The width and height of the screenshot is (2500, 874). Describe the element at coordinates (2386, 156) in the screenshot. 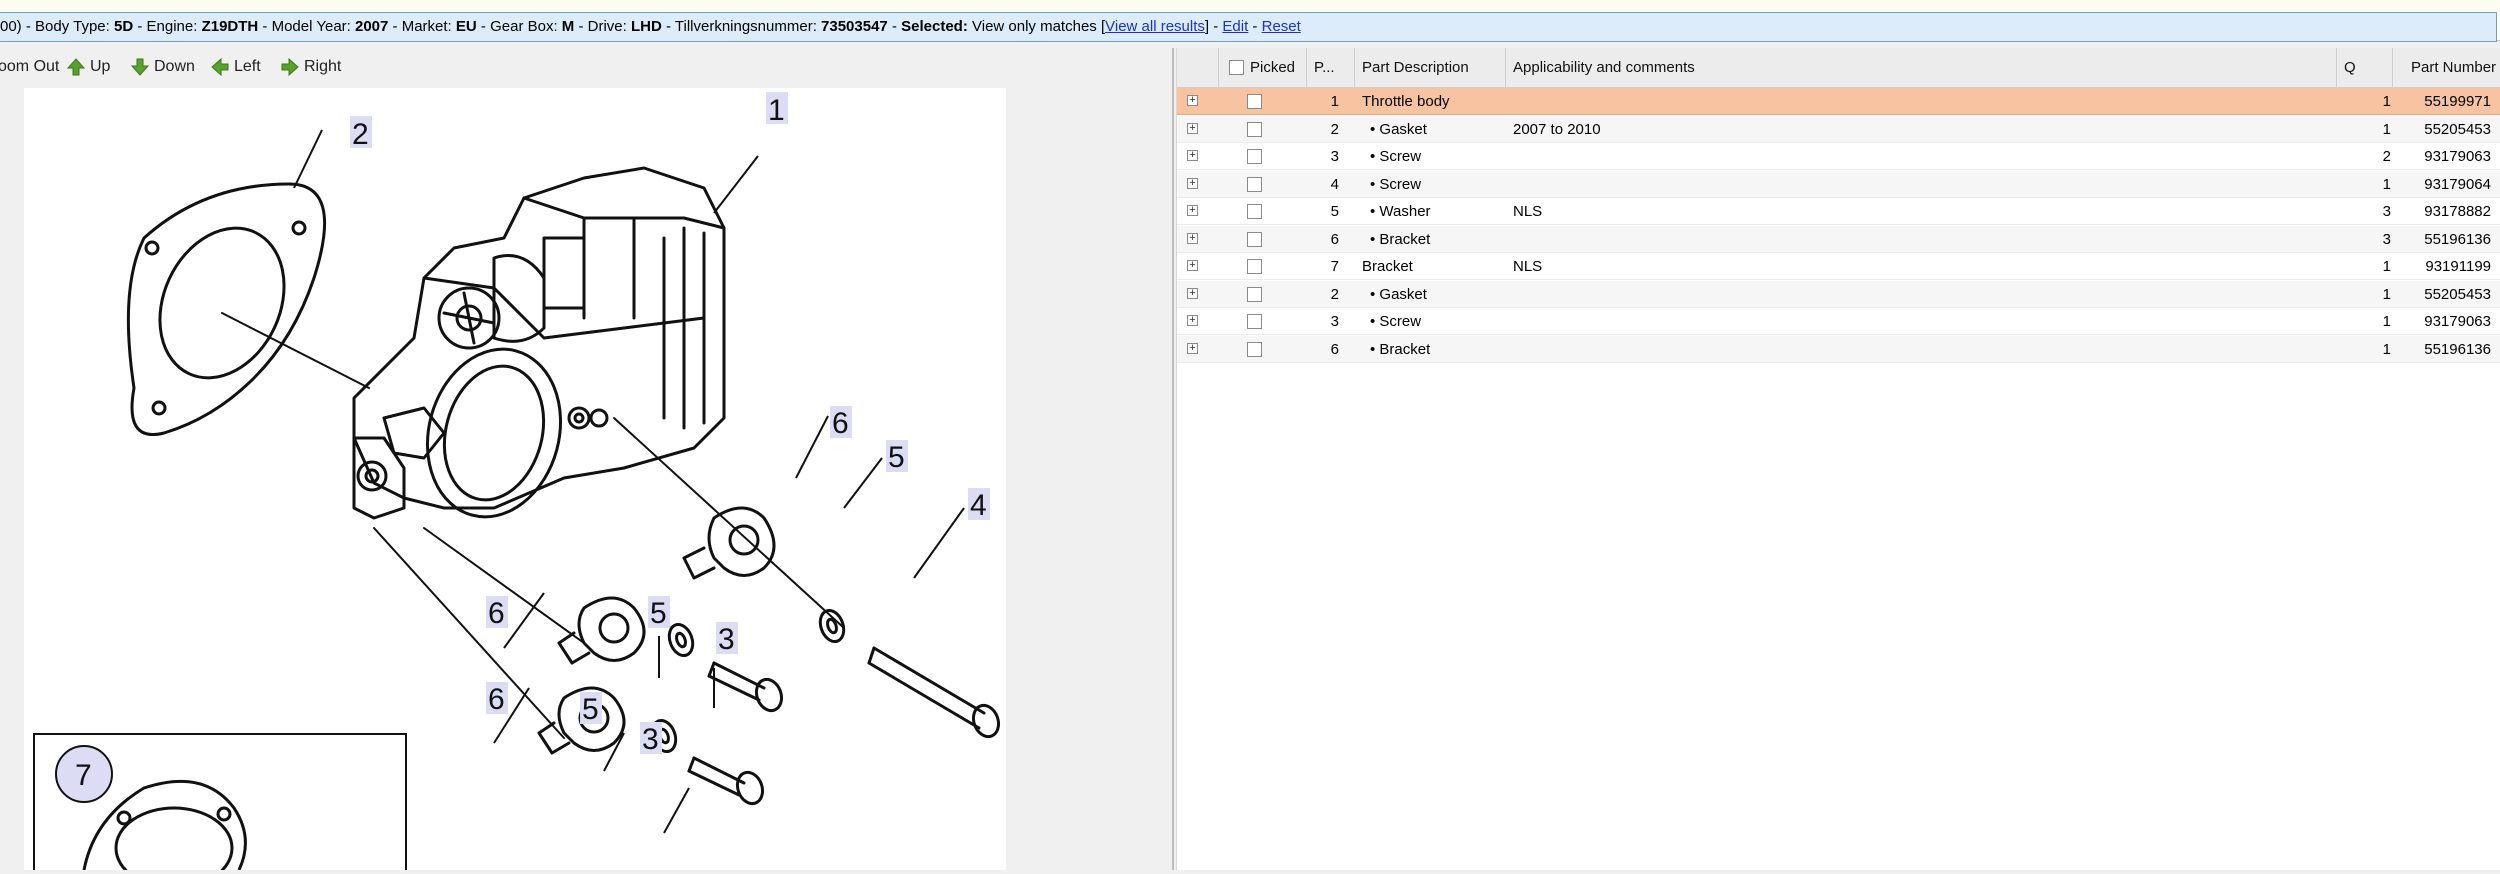

I see `quantity-cell: 2` at that location.